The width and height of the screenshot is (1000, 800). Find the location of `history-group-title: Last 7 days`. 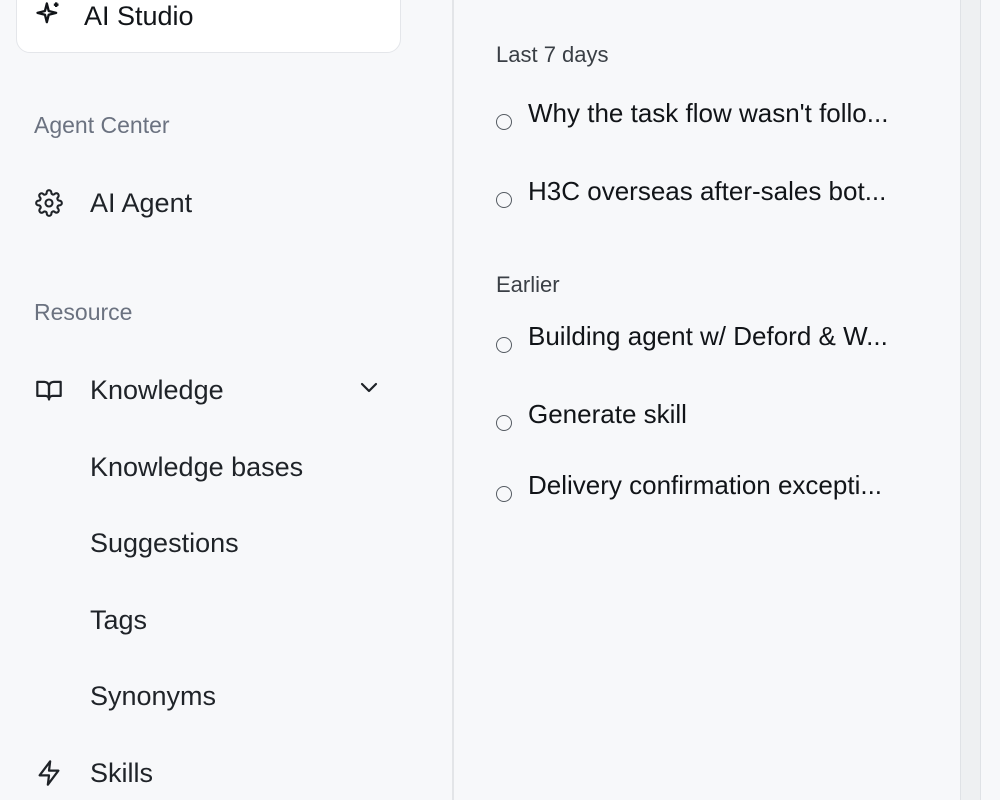

history-group-title: Last 7 days is located at coordinates (552, 54).